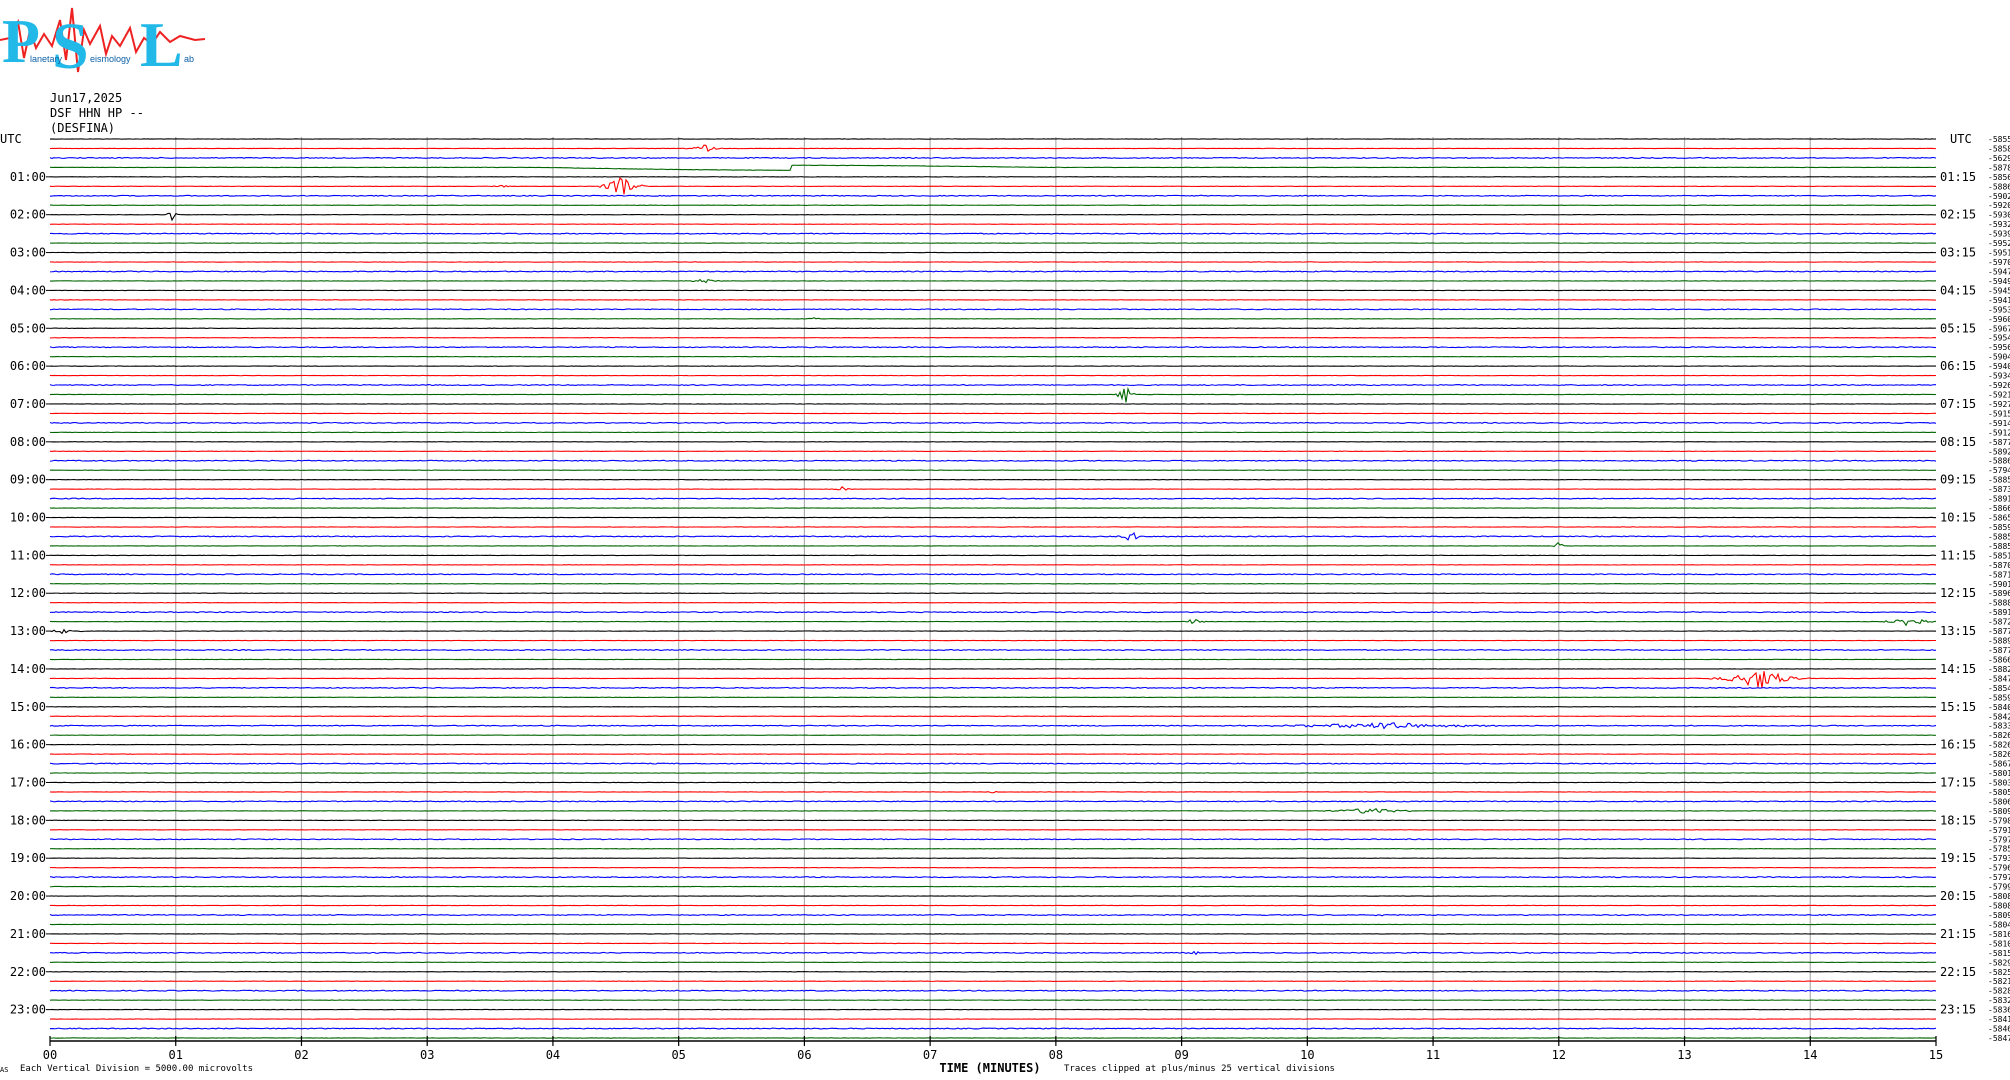 The height and width of the screenshot is (1080, 2010). Describe the element at coordinates (1999, 177) in the screenshot. I see `offset-label: -5856` at that location.